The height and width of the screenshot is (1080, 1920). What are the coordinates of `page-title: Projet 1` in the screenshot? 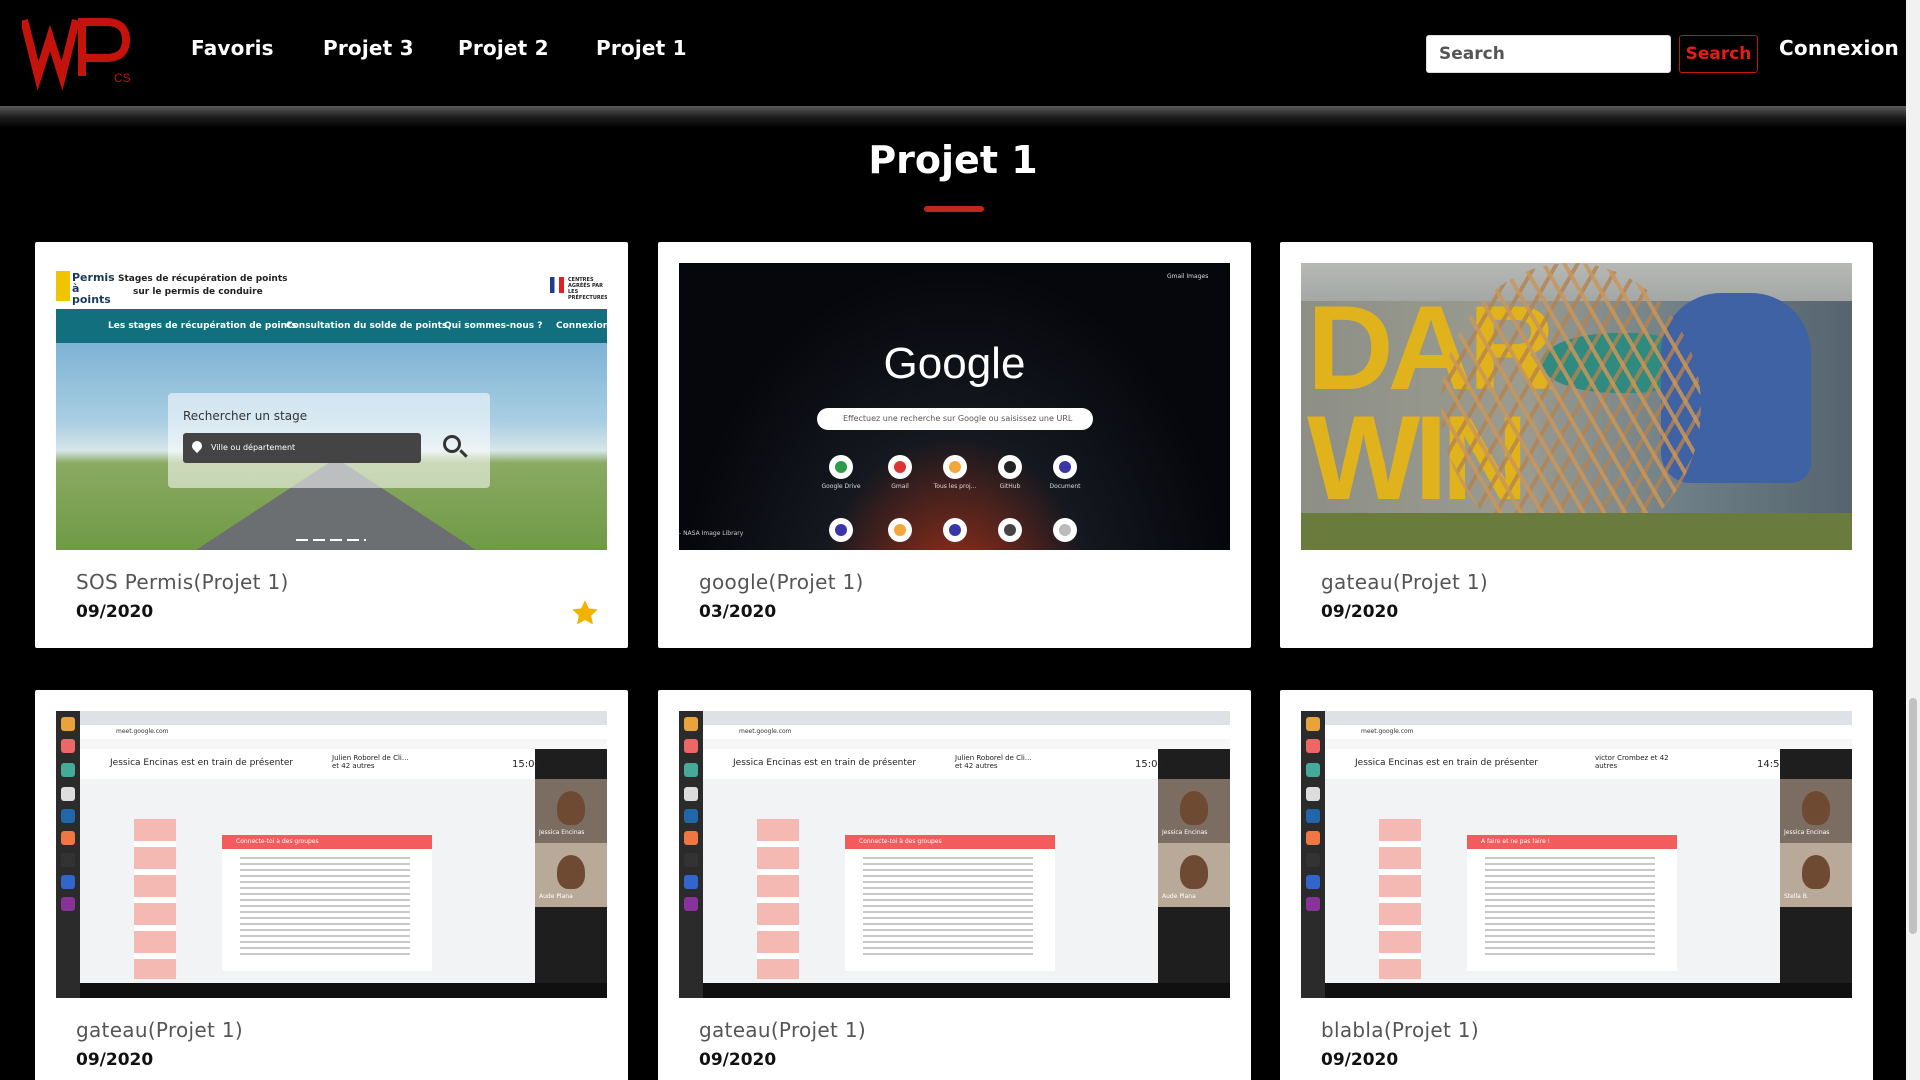 It's located at (953, 160).